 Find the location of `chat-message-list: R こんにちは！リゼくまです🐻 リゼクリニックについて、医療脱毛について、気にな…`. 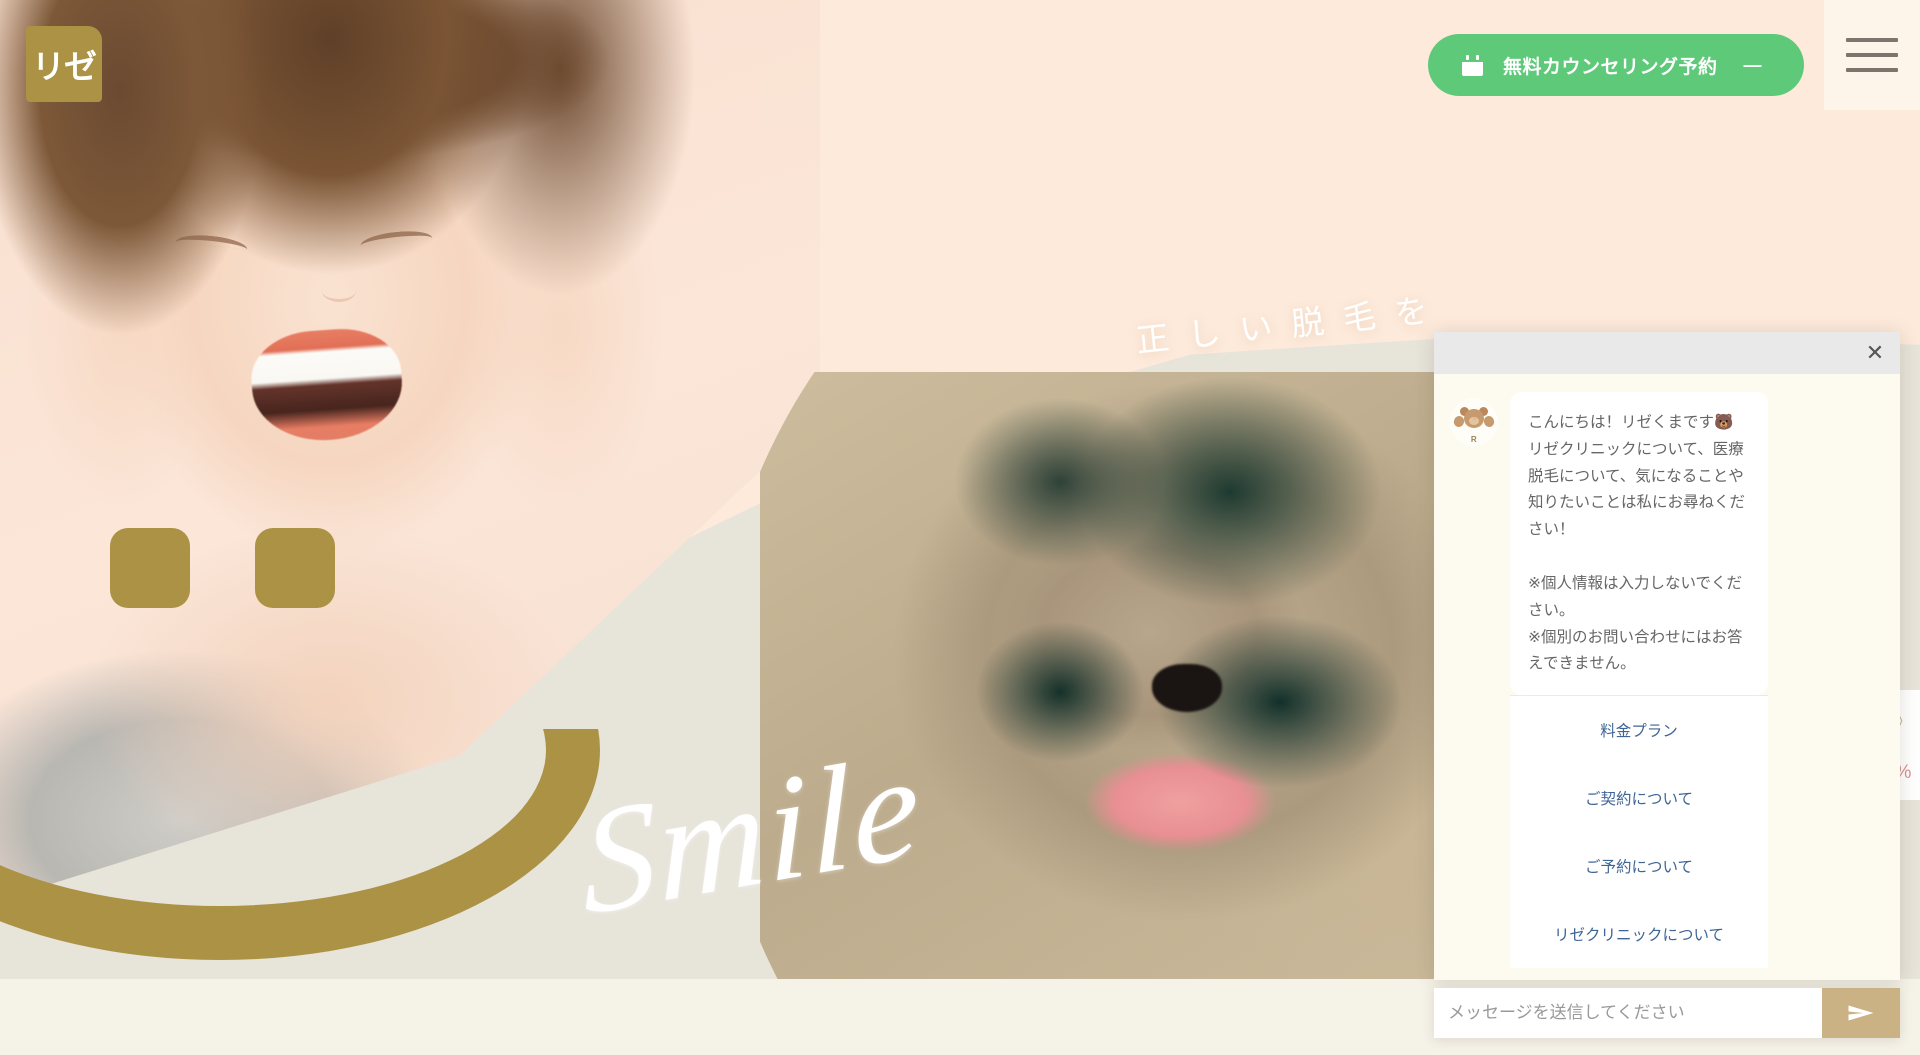

chat-message-list: R こんにちは！リゼくまです🐻 リゼクリニックについて、医療脱毛について、気にな… is located at coordinates (1667, 677).